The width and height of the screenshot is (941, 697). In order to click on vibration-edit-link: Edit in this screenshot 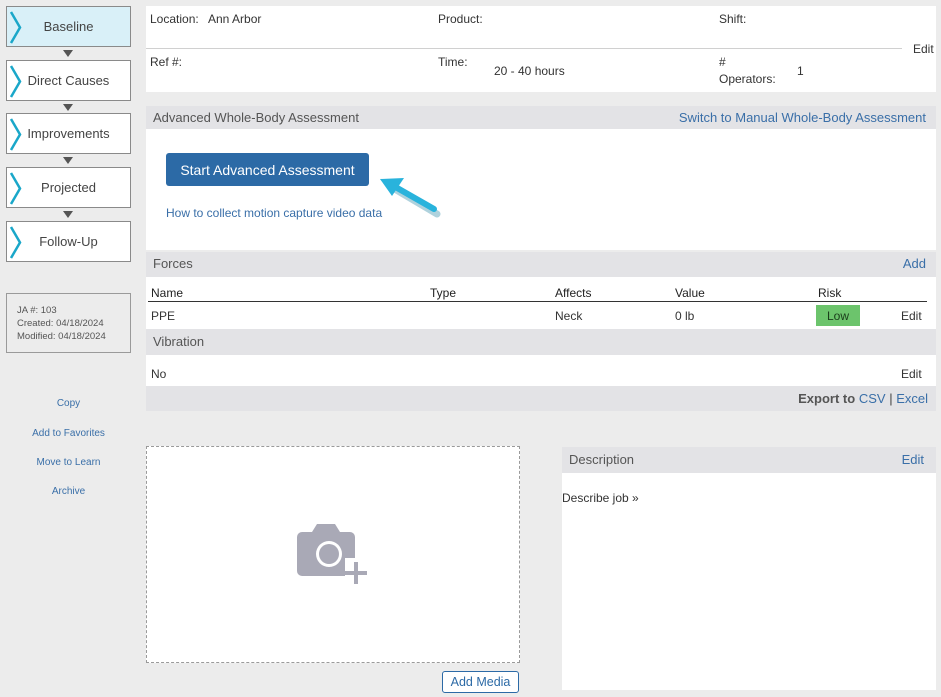, I will do `click(911, 374)`.